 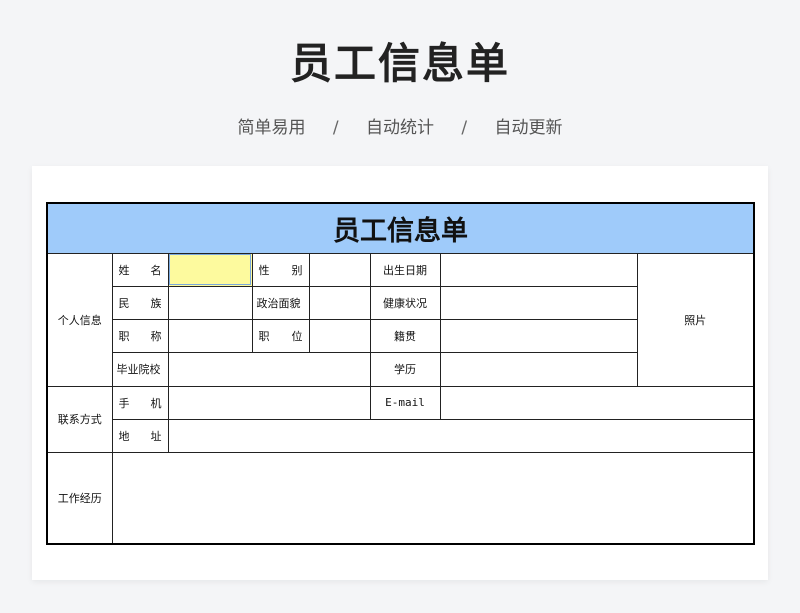 What do you see at coordinates (280, 269) in the screenshot?
I see `label-gender: 性别` at bounding box center [280, 269].